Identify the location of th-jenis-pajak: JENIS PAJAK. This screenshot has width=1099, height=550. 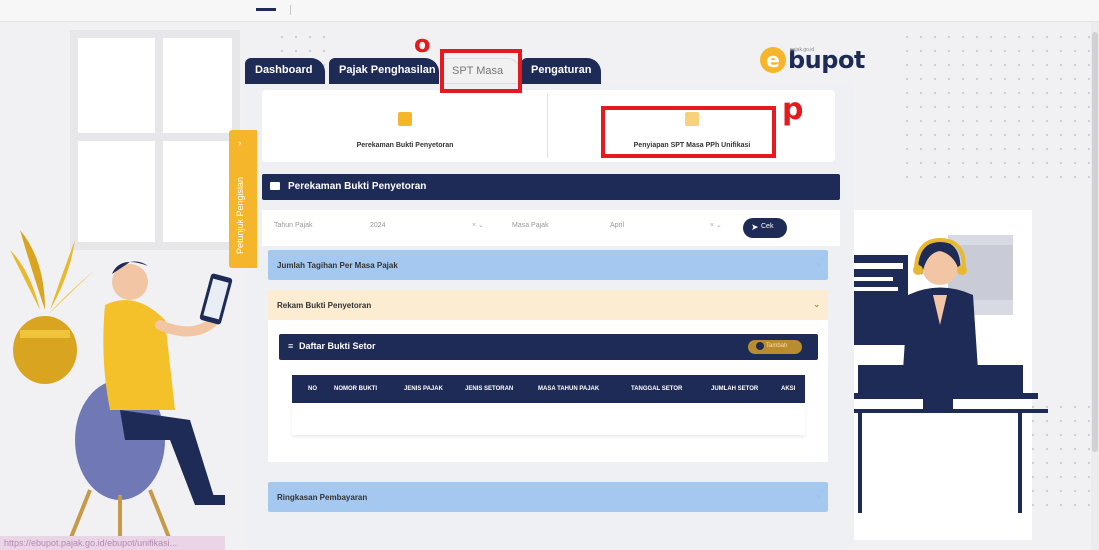
(423, 389).